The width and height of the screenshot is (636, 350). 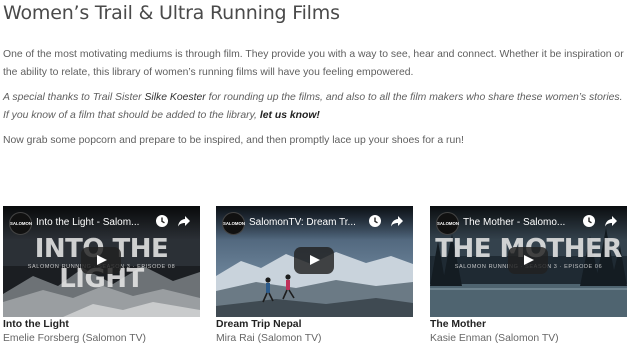 What do you see at coordinates (174, 97) in the screenshot?
I see `silke-koester-link: Silke Koester` at bounding box center [174, 97].